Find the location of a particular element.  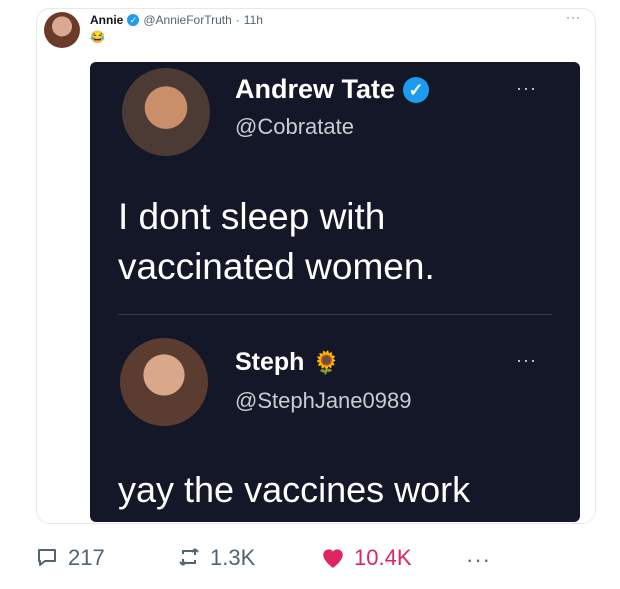

author-handle: @AnnieForTruth is located at coordinates (187, 20).